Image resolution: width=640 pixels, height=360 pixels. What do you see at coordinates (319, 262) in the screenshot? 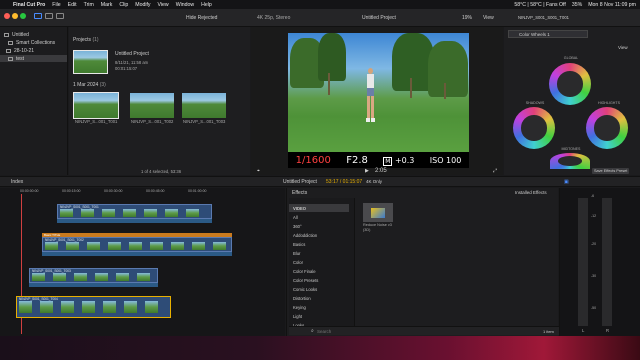
I see `category-color: Color` at bounding box center [319, 262].